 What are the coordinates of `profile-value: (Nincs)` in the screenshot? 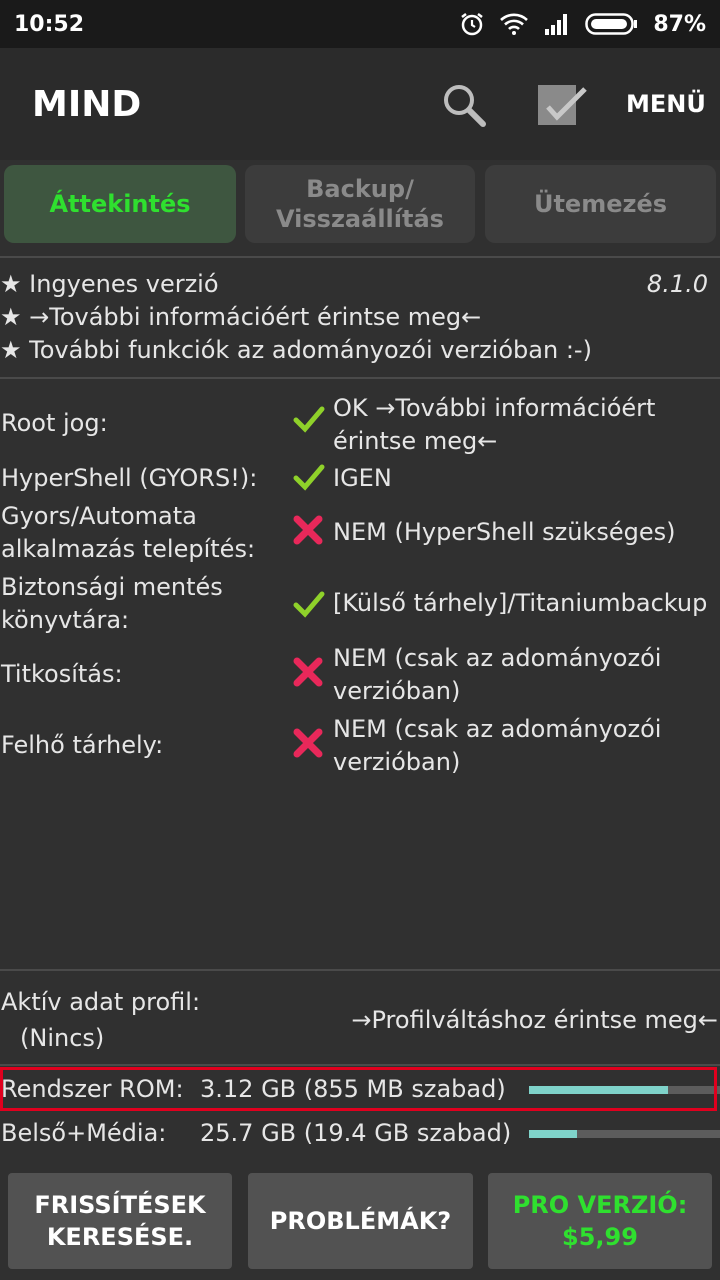 It's located at (62, 1038).